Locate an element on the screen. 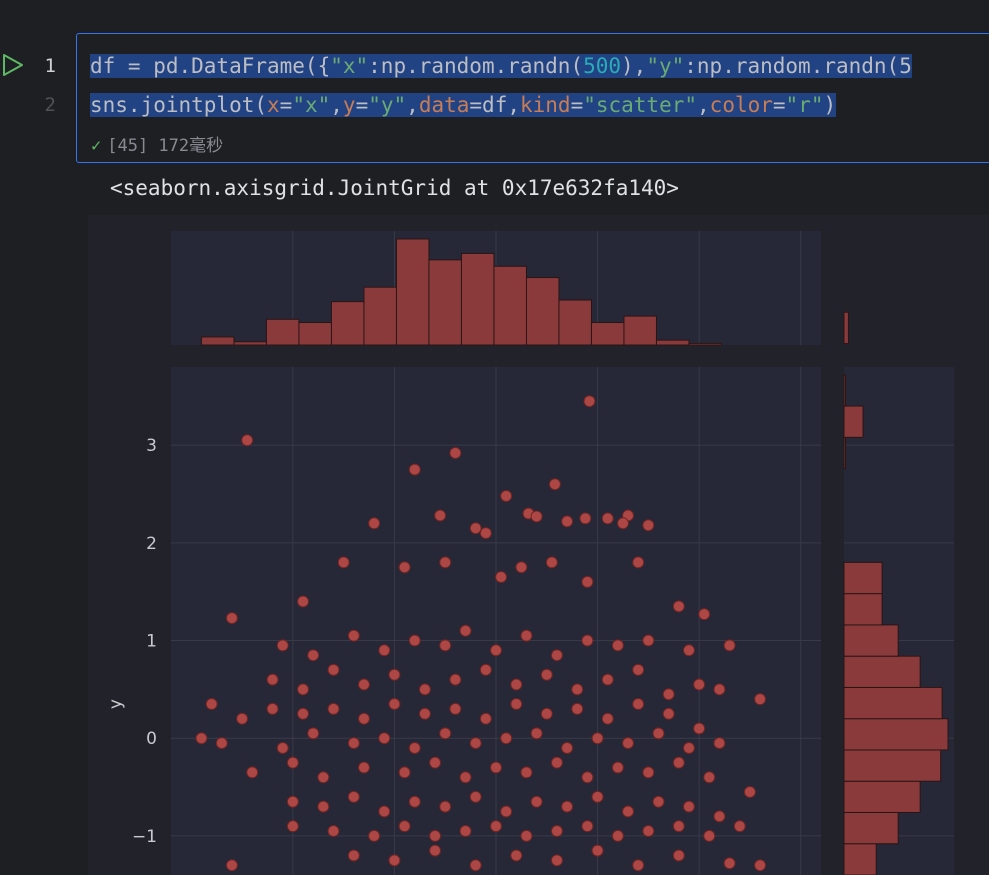  execution-time: [45] 172毫秒 is located at coordinates (165, 146).